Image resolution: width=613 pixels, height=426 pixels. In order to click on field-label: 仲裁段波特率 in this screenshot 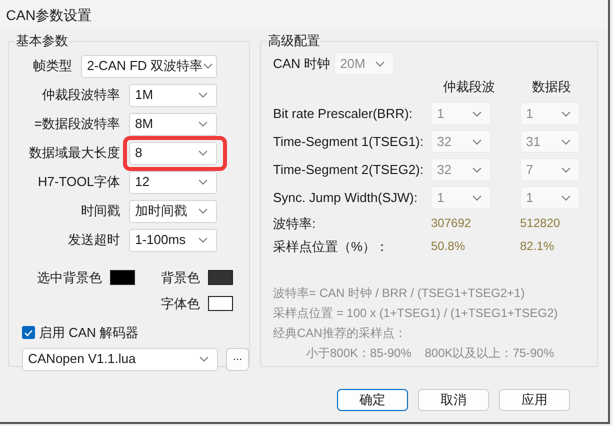, I will do `click(81, 95)`.